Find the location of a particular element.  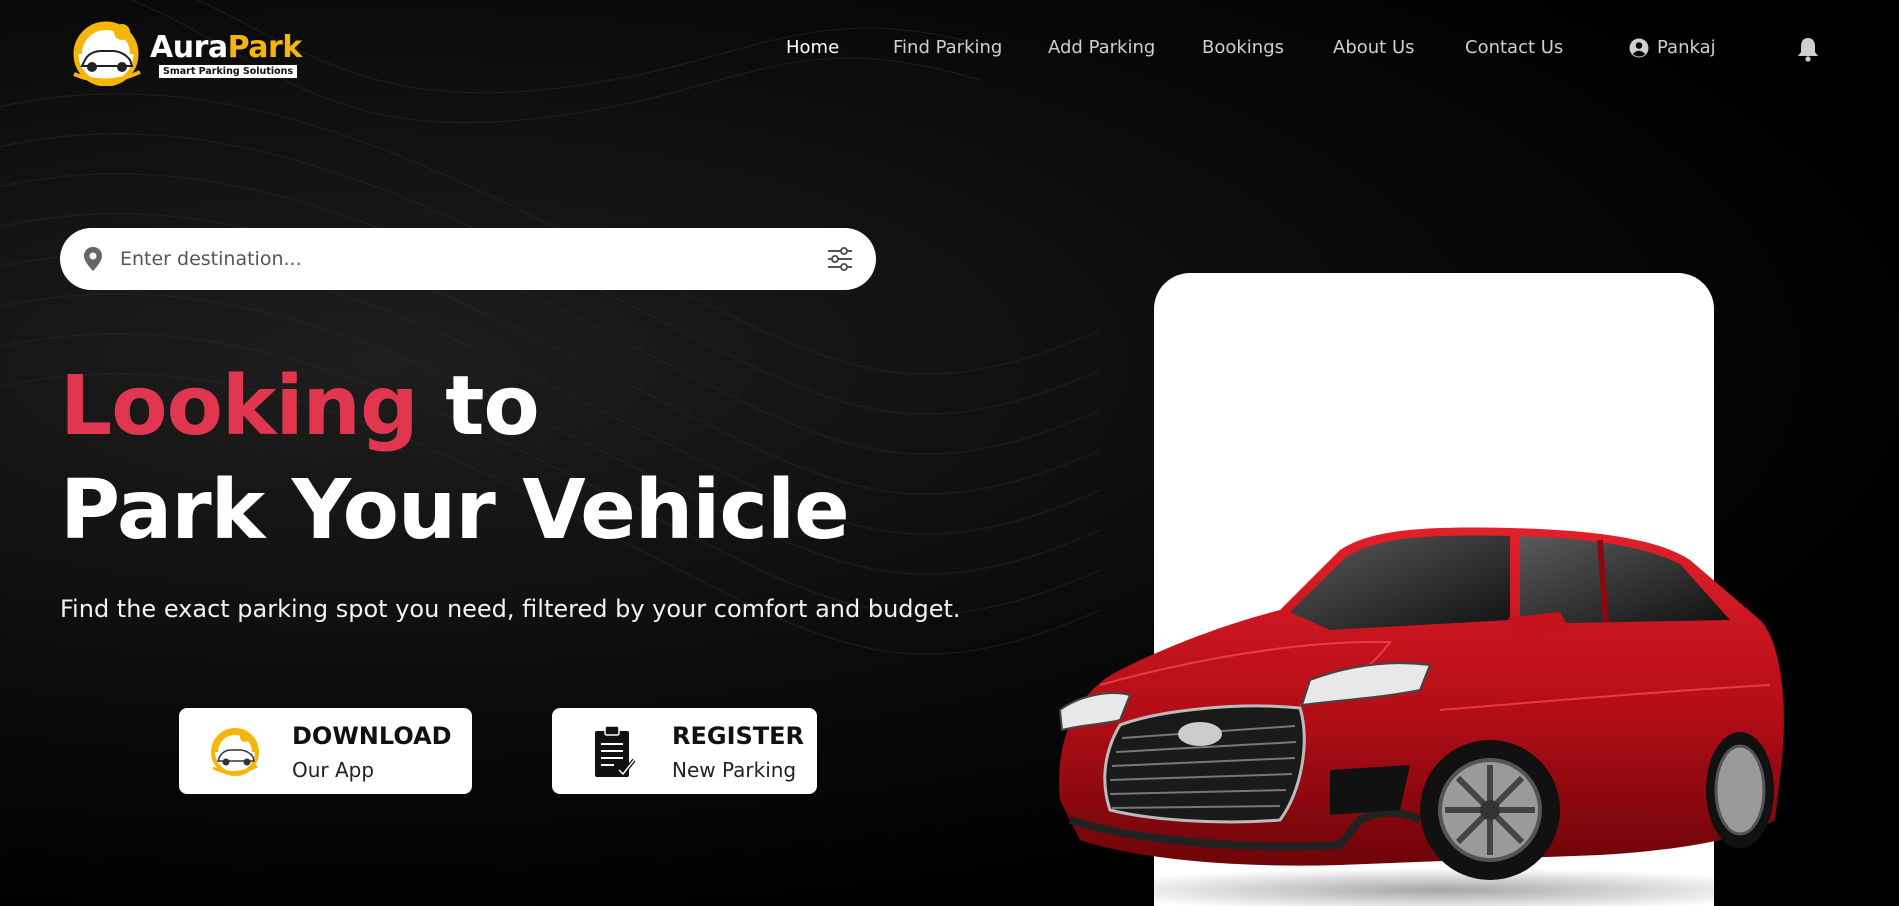

clipboard-check-icon is located at coordinates (615, 751).